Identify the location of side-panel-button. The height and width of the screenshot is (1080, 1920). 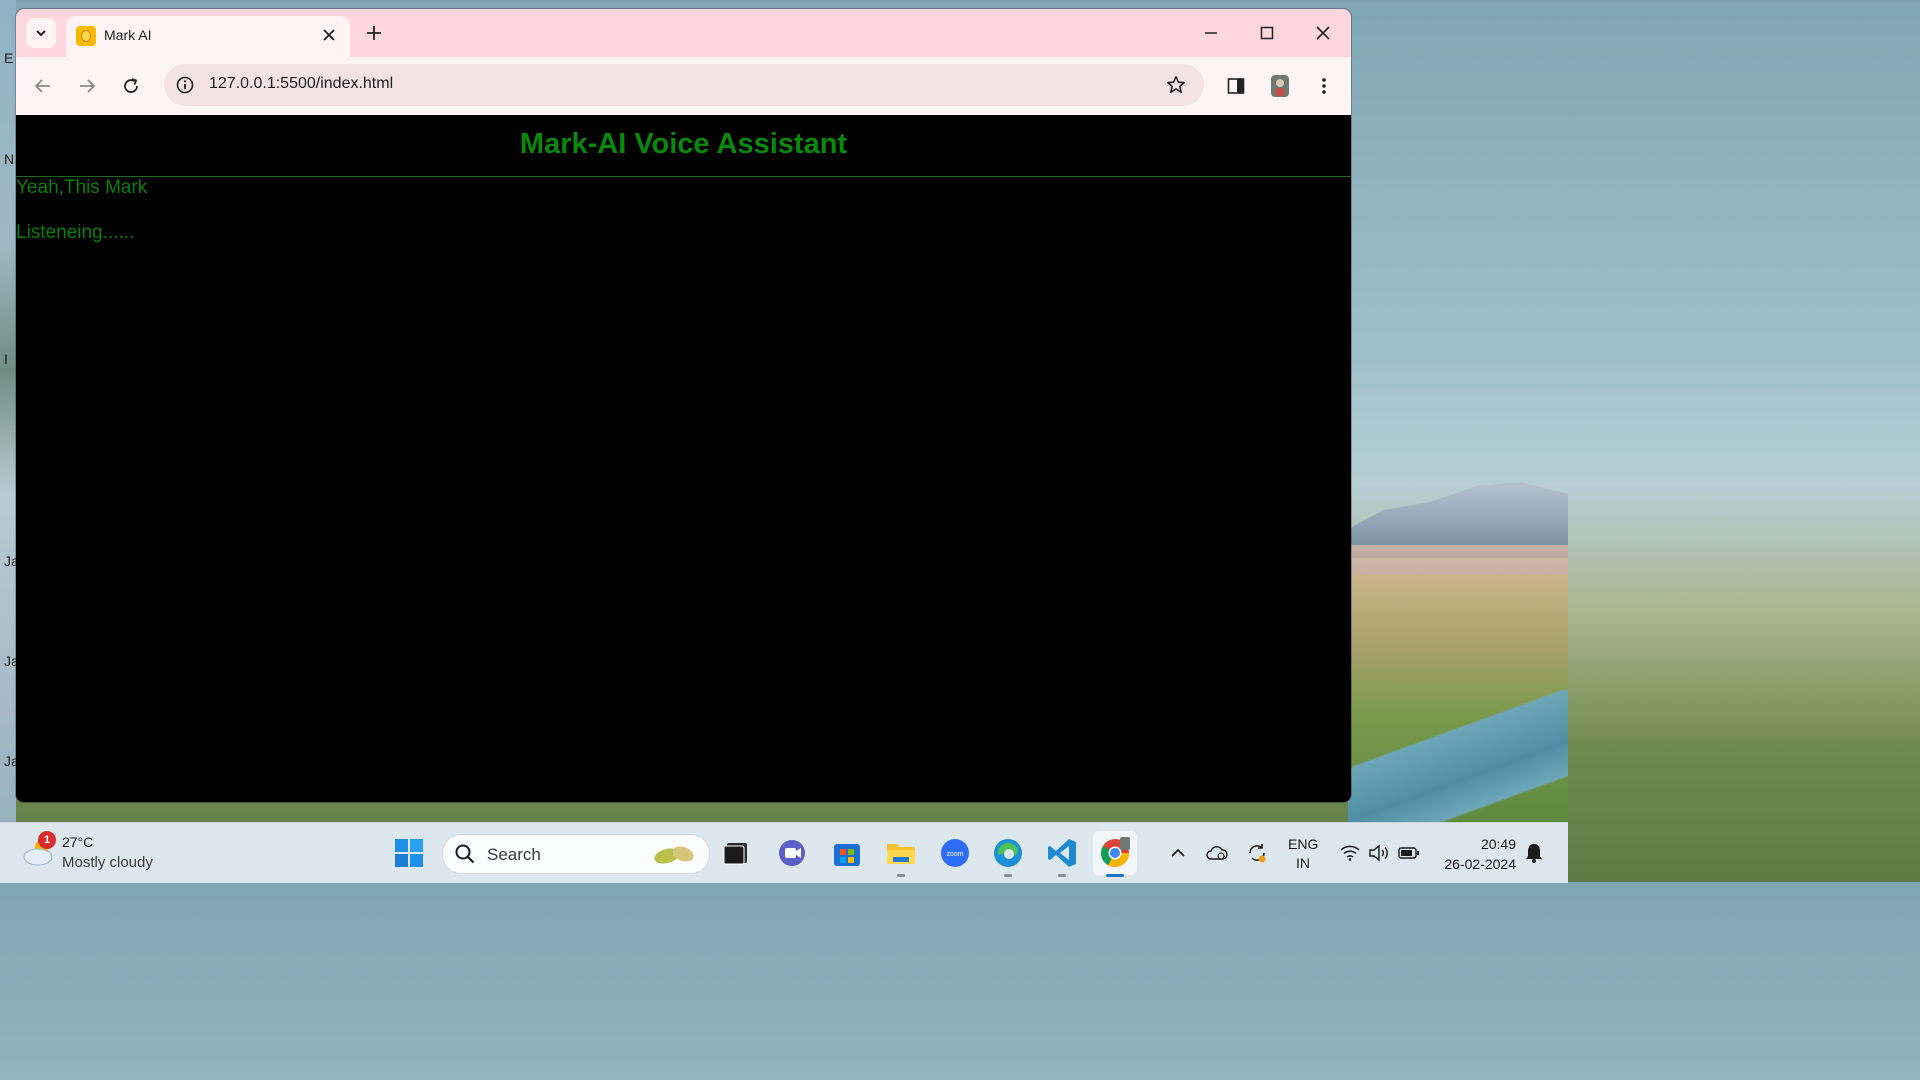
(1236, 86).